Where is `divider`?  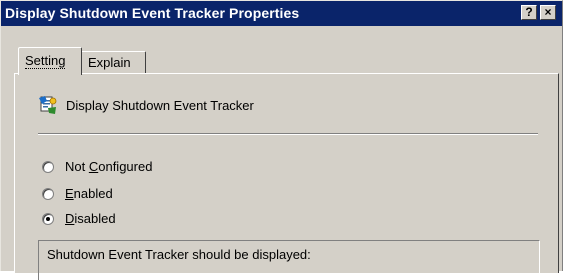 divider is located at coordinates (288, 134).